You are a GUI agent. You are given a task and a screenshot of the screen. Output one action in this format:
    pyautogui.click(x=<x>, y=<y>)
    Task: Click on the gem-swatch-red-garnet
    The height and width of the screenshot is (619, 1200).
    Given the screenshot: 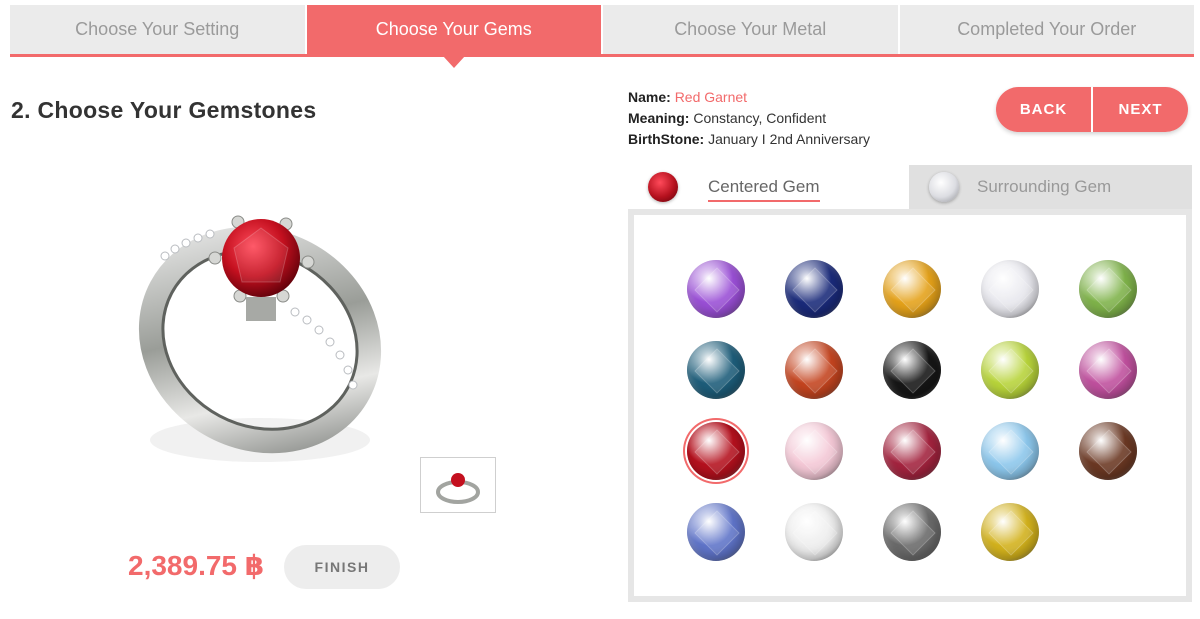 What is the action you would take?
    pyautogui.click(x=716, y=451)
    